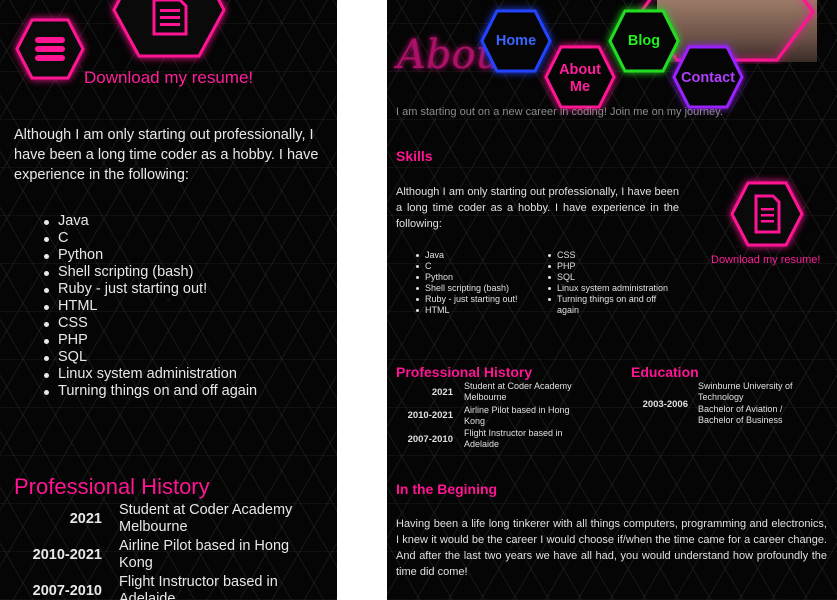  I want to click on nav-blog: Blog, so click(644, 41).